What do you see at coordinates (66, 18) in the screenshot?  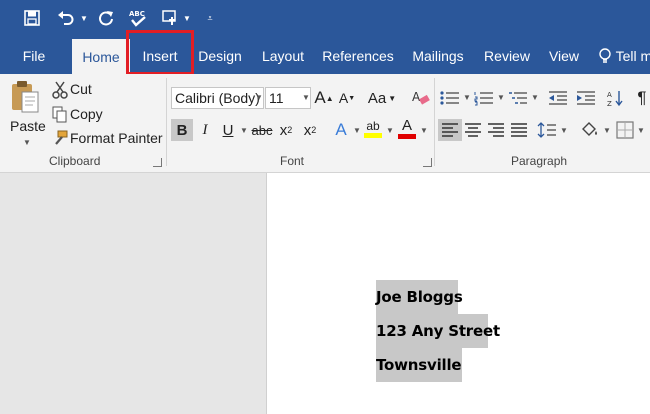 I see `undo-icon` at bounding box center [66, 18].